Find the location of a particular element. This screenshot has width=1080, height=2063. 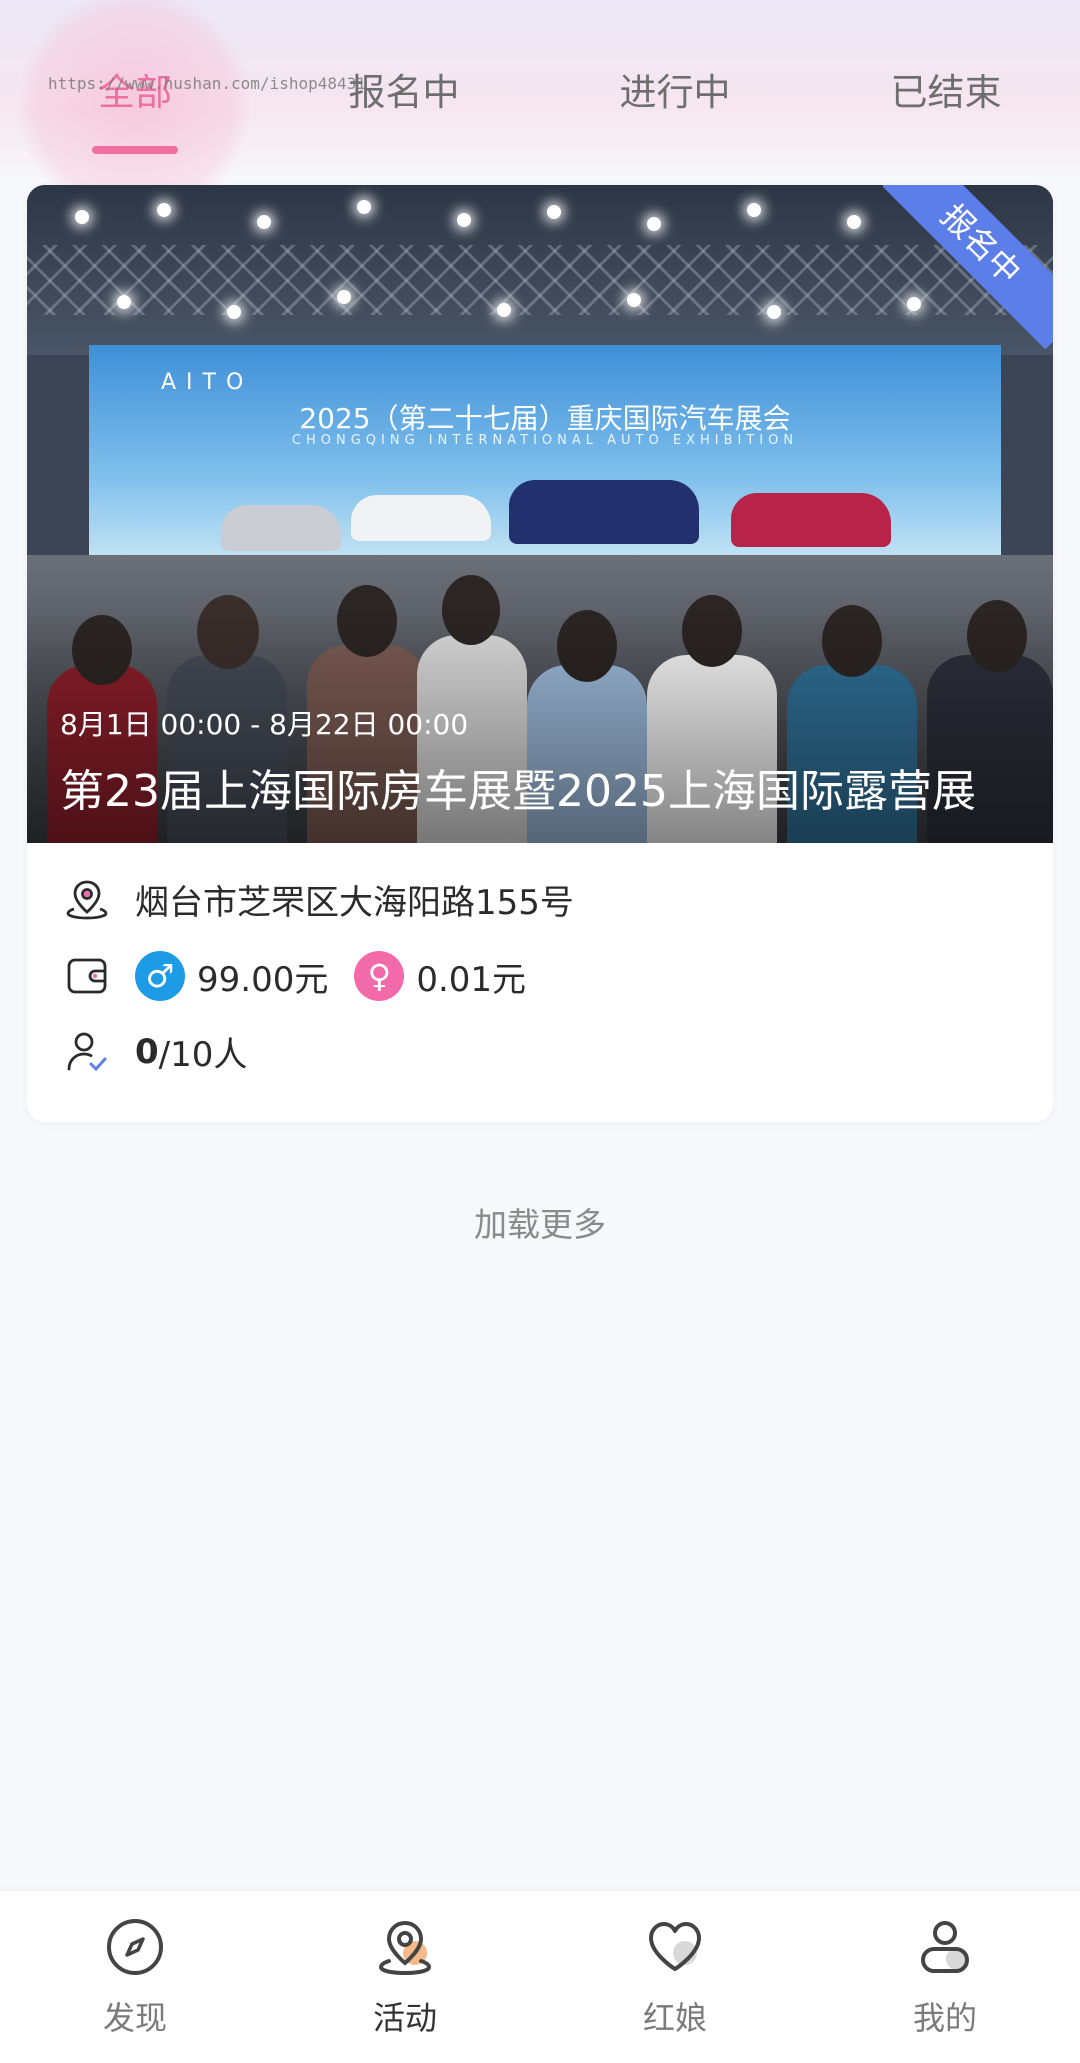

status-ribbon: 报名中 is located at coordinates (968, 270).